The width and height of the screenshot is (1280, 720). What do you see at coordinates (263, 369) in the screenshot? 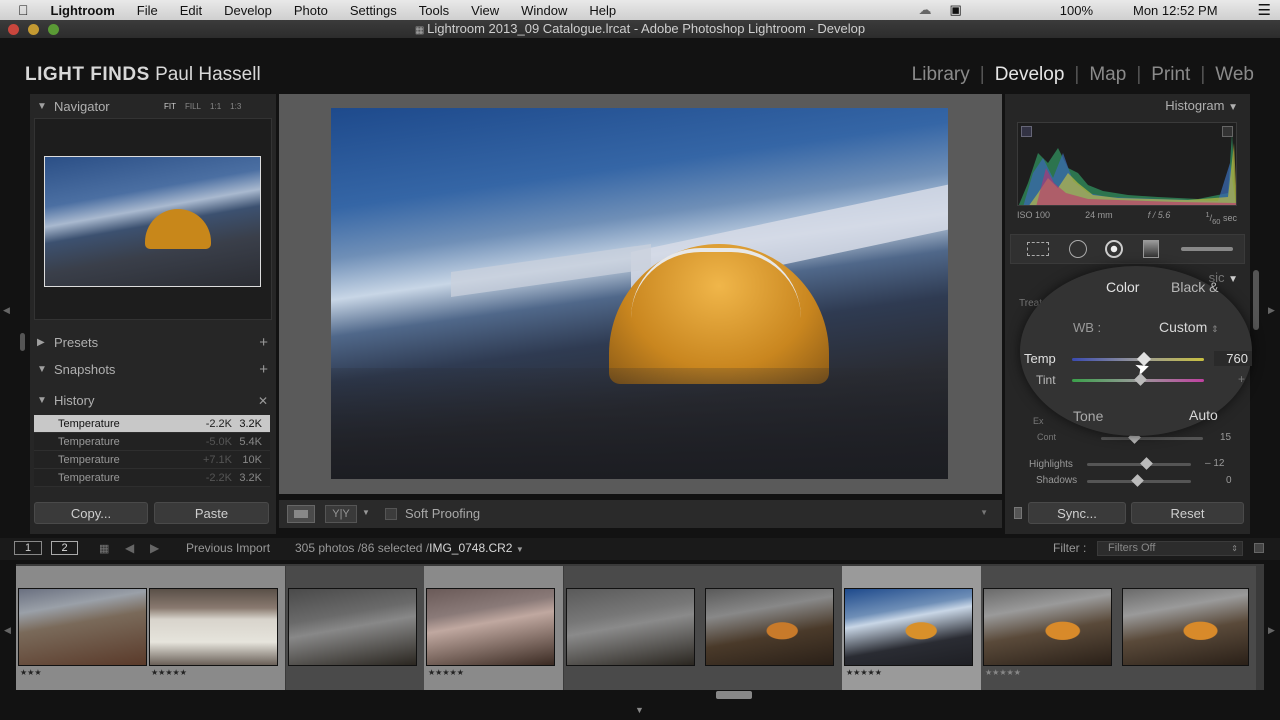
I see `add-snapshot-icon: +` at bounding box center [263, 369].